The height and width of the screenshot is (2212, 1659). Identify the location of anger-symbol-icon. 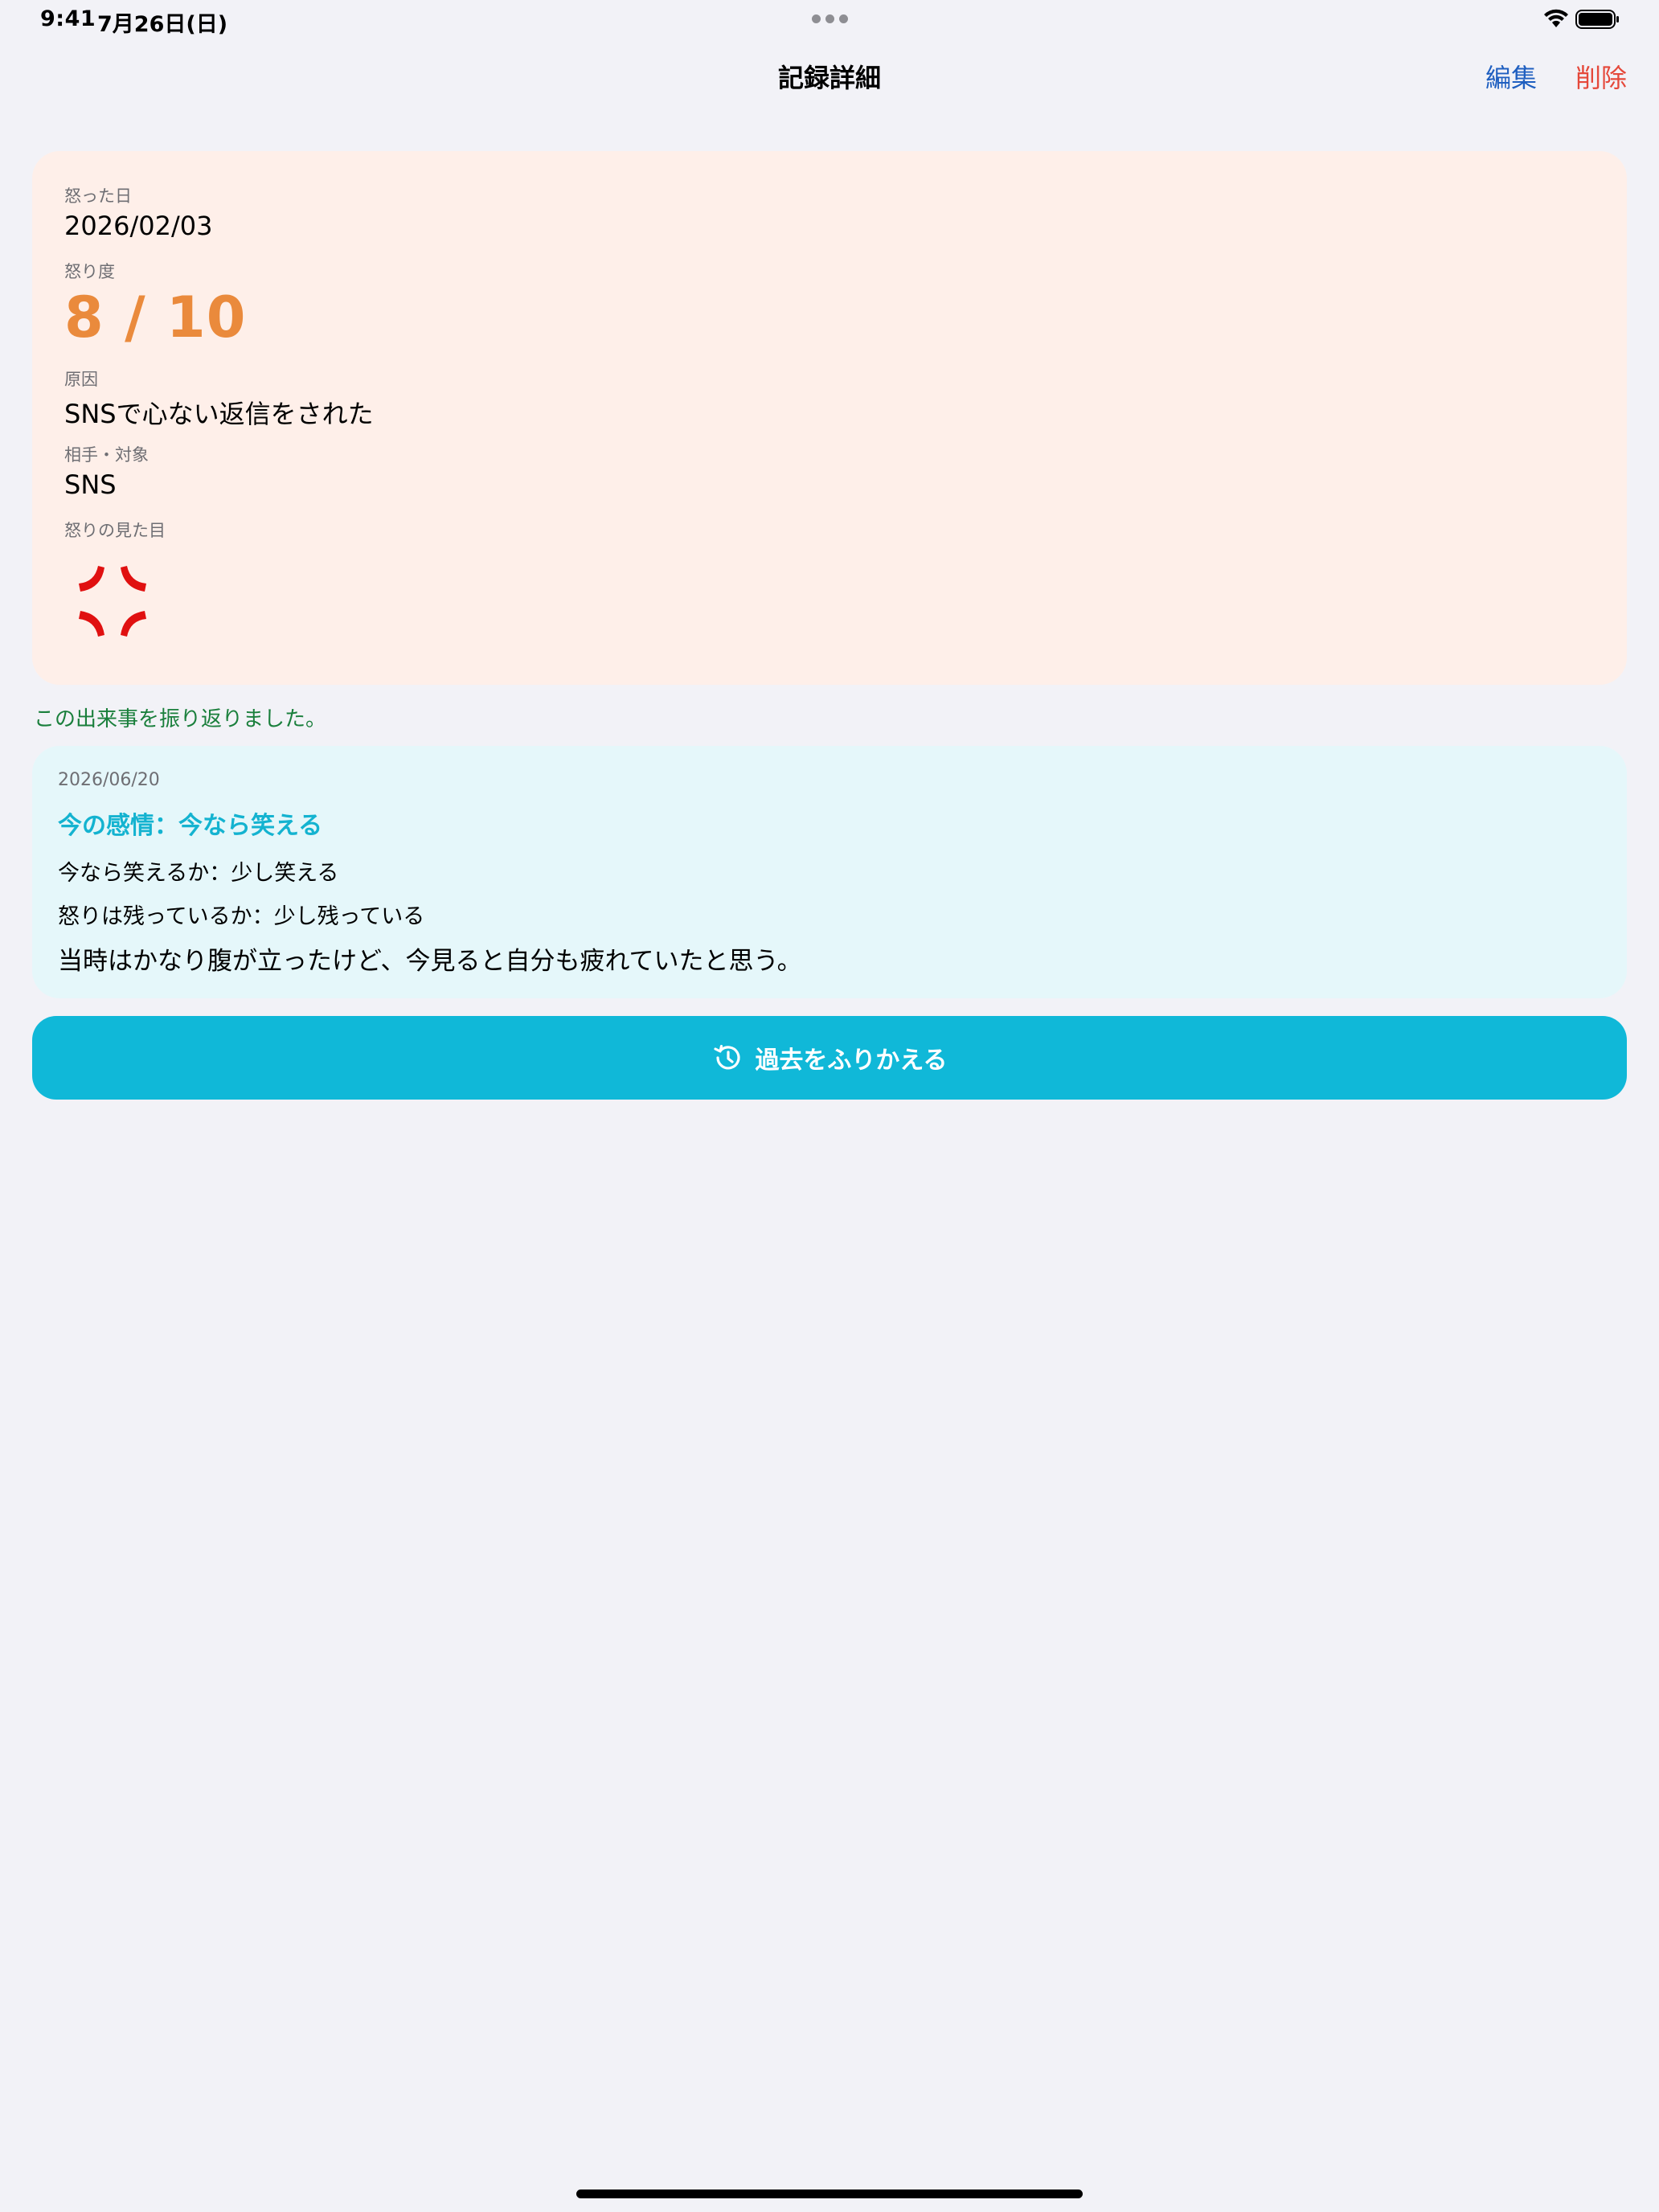
(112, 601).